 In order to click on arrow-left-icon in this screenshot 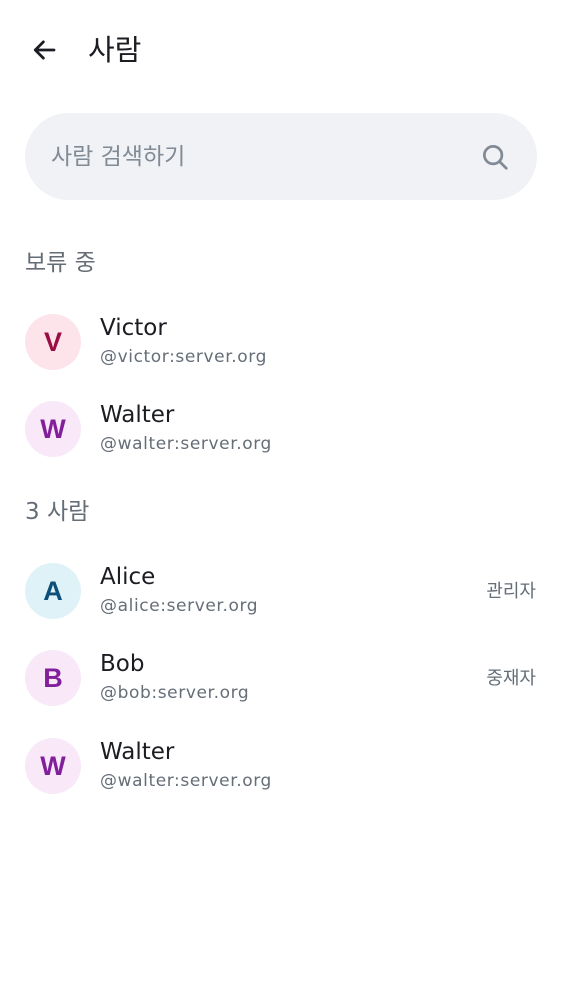, I will do `click(44, 50)`.